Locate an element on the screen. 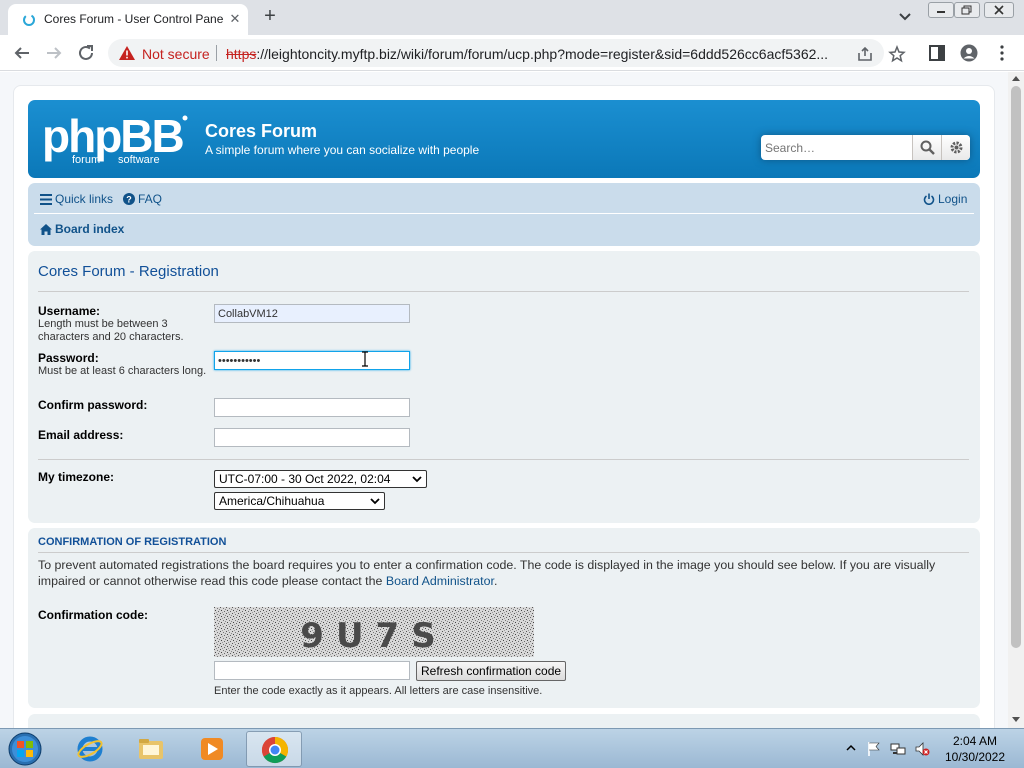  form-divider is located at coordinates (503, 459).